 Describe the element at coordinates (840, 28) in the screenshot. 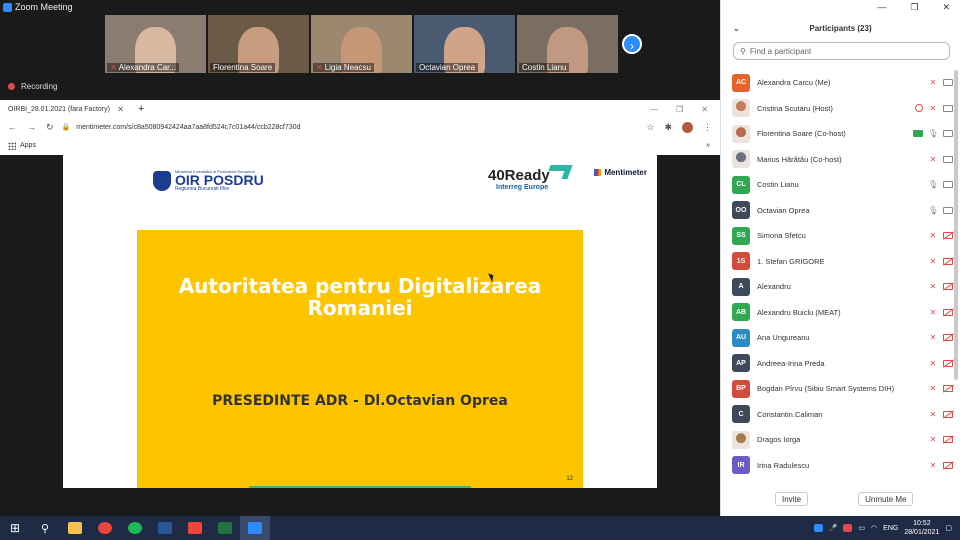

I see `participants-title: Participants (23)` at that location.